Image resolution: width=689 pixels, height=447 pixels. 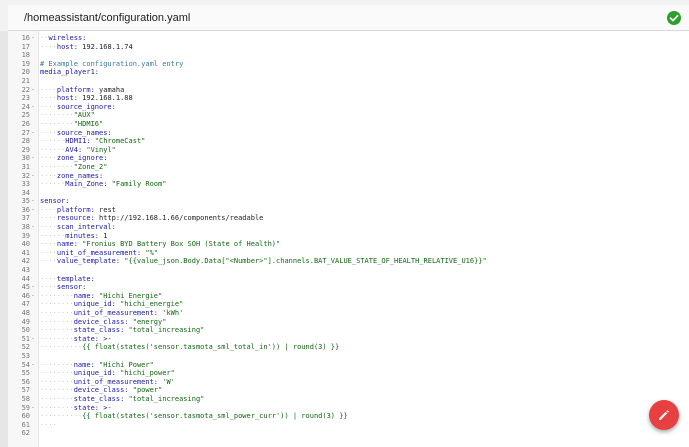 What do you see at coordinates (348, 201) in the screenshot?
I see `code-line: 35- sensor:` at bounding box center [348, 201].